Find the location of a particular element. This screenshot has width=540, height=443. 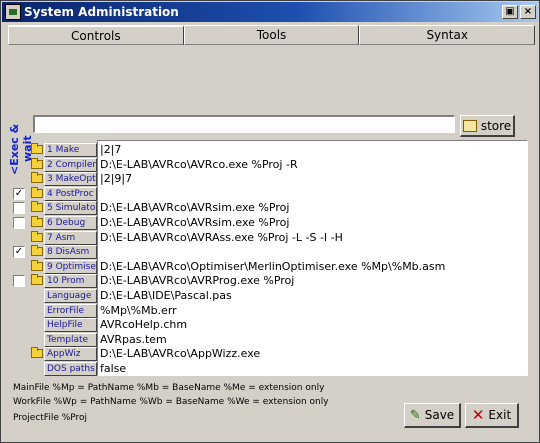

exit-button: ✕ Exit is located at coordinates (492, 415).